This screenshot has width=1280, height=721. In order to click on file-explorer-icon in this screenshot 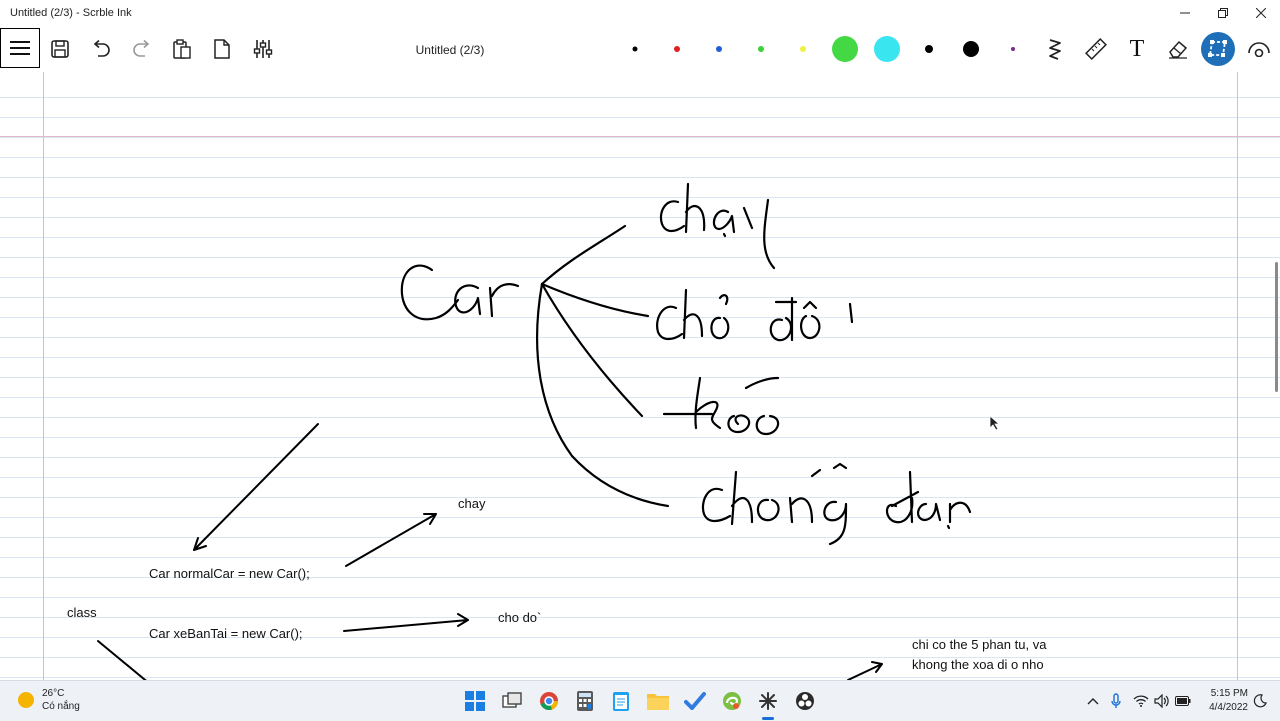, I will do `click(658, 702)`.